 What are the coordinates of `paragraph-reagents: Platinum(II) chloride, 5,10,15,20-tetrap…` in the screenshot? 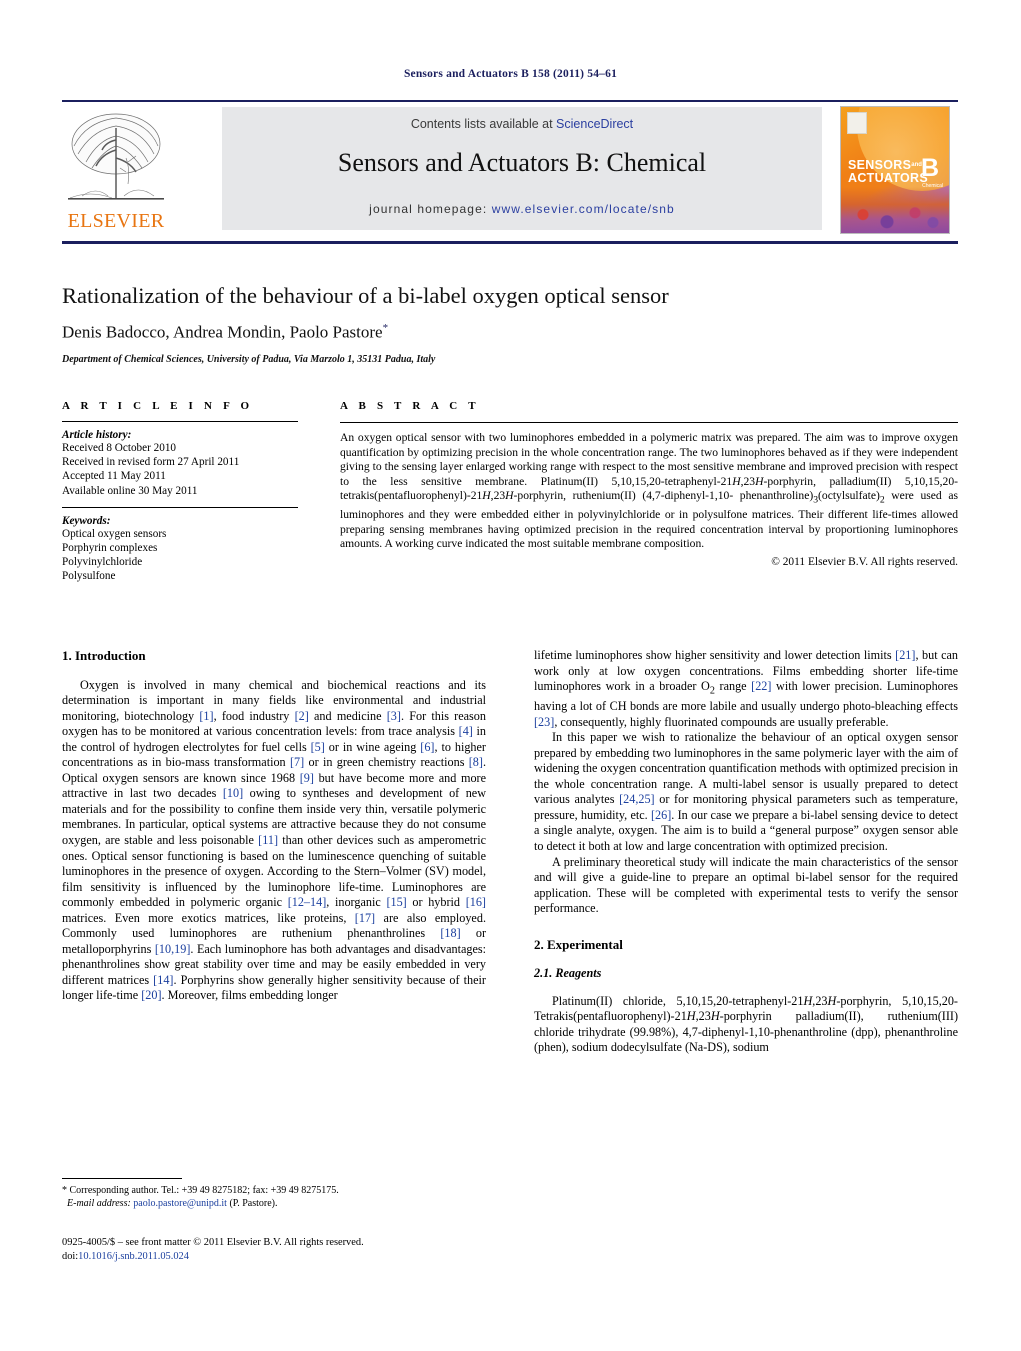 It's located at (746, 1024).